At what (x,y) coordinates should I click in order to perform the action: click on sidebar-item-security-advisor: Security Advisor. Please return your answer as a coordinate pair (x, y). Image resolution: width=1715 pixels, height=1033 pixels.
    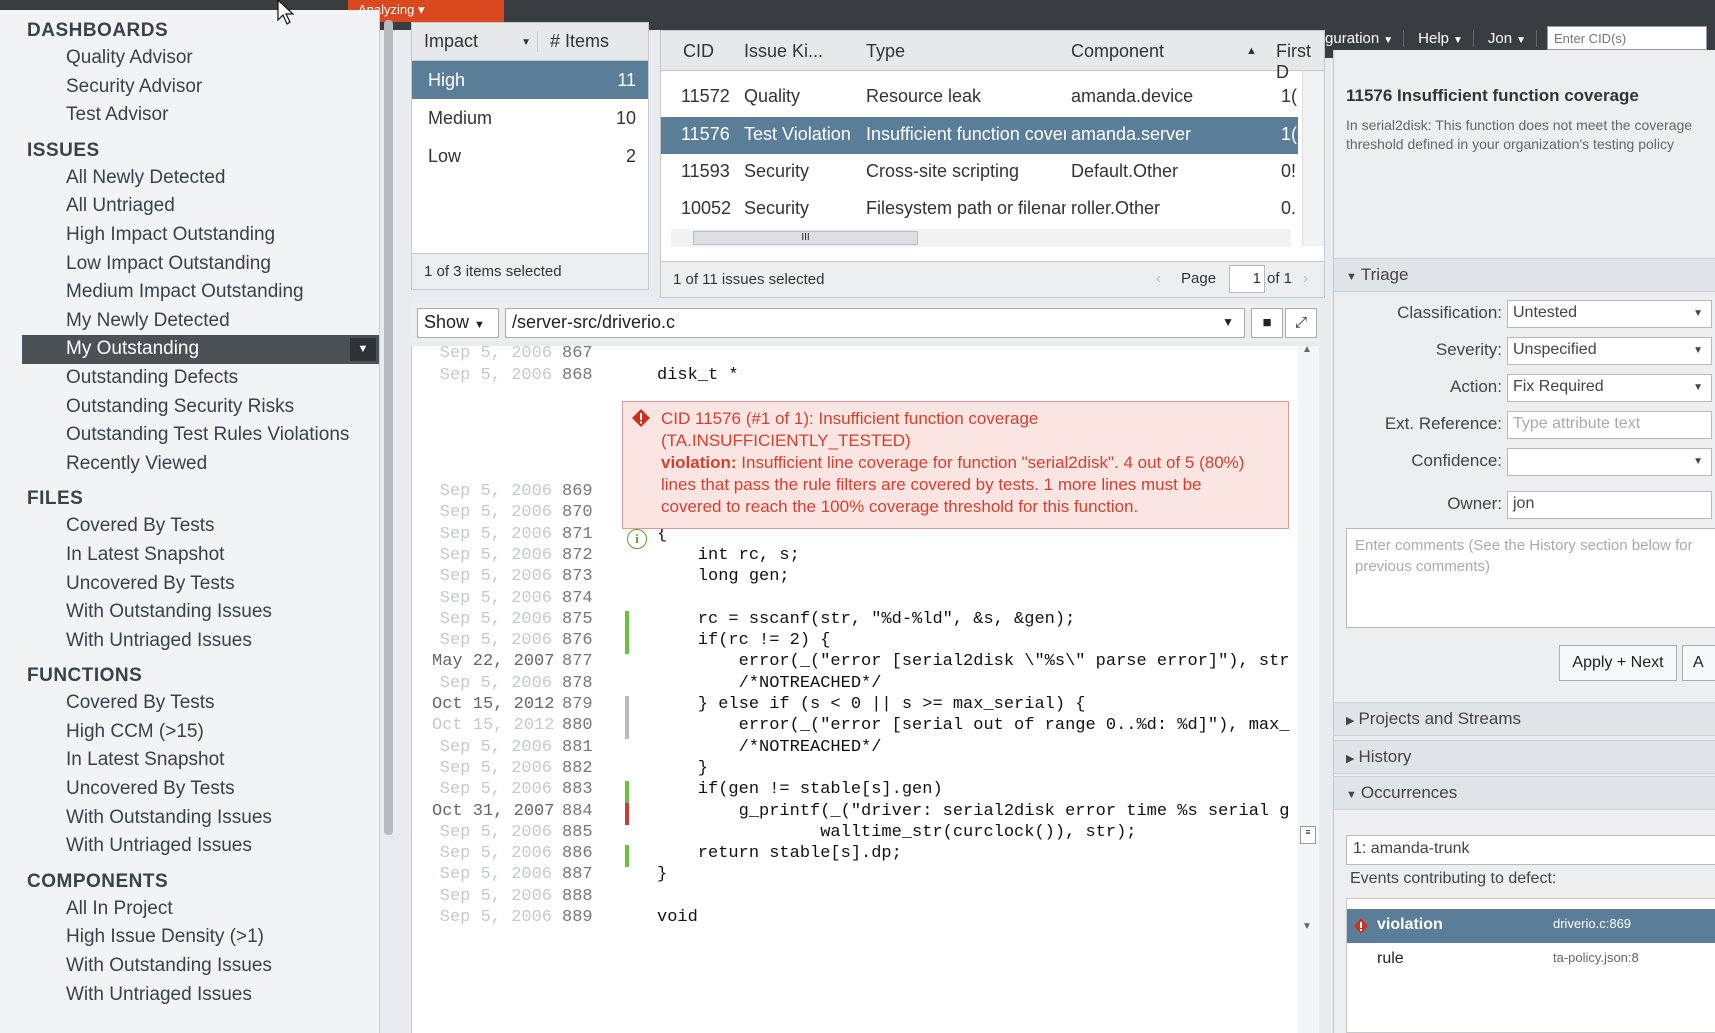
    Looking at the image, I should click on (189, 87).